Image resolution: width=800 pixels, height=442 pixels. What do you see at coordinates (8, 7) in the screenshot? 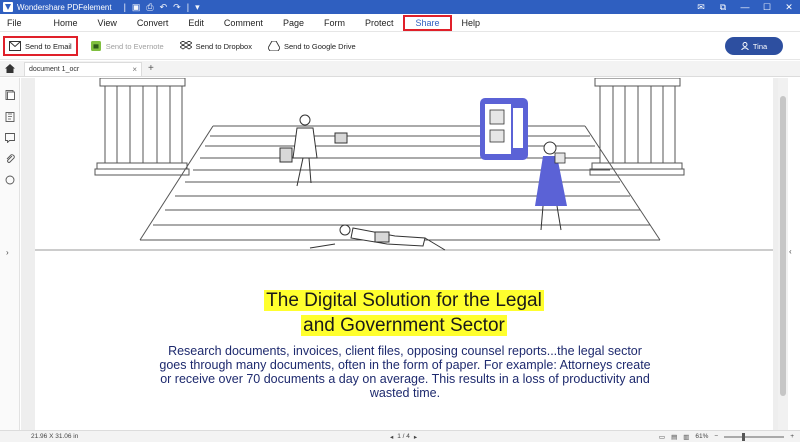
I see `app-logo-icon` at bounding box center [8, 7].